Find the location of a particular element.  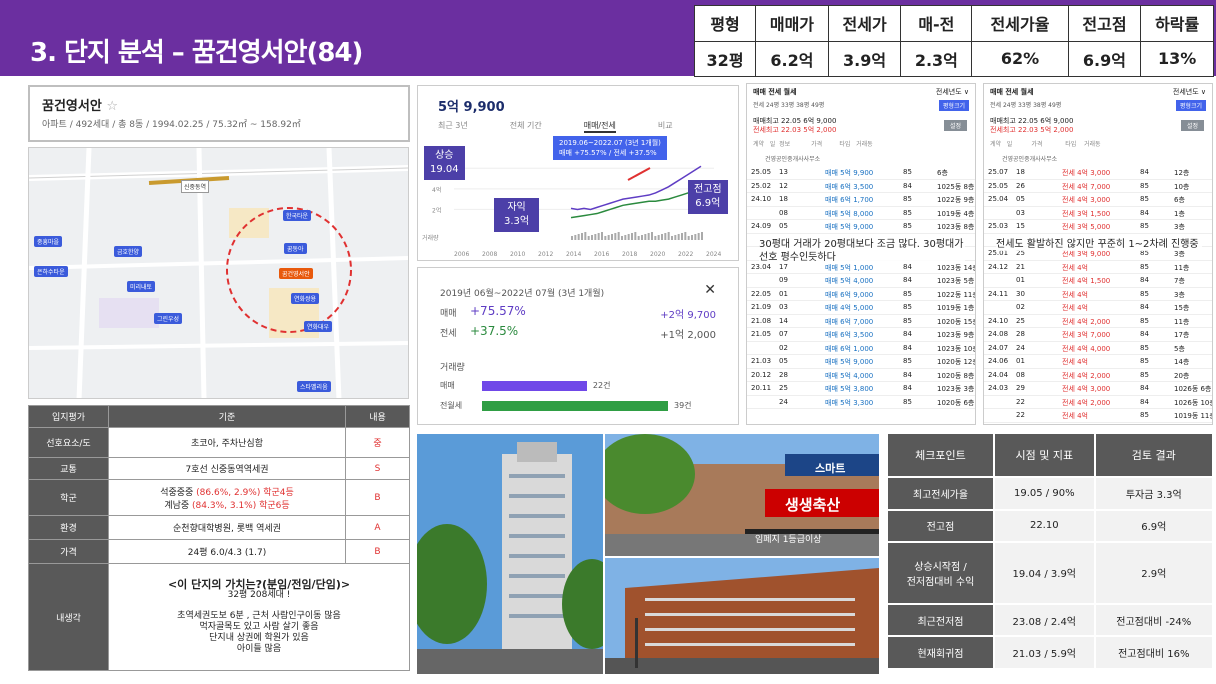

x-tick-label: 2022 is located at coordinates (685, 254).